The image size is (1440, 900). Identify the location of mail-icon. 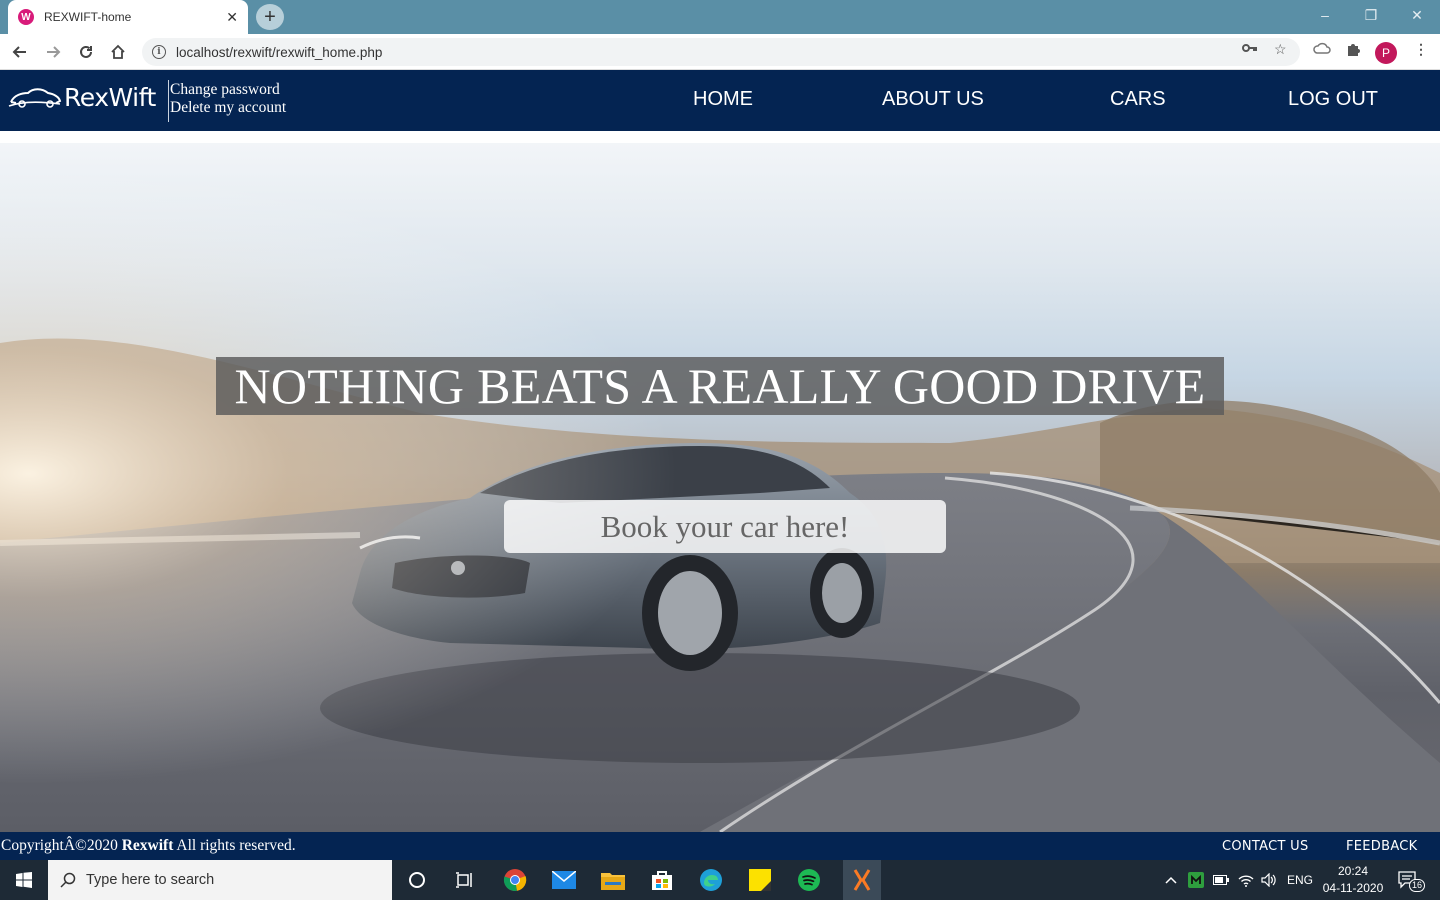
(564, 880).